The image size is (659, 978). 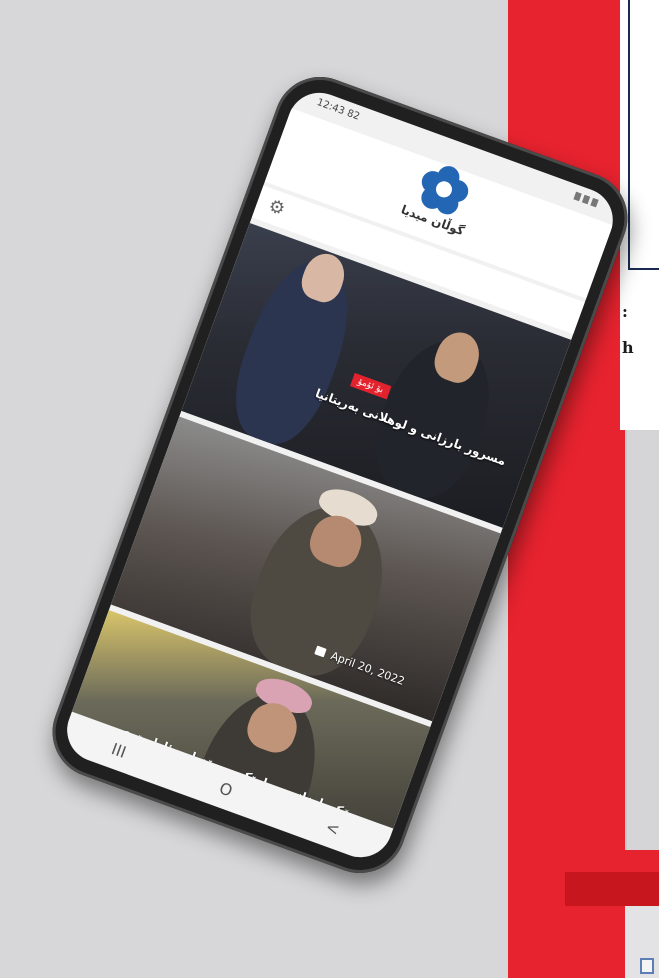 What do you see at coordinates (226, 789) in the screenshot?
I see `home-button: O` at bounding box center [226, 789].